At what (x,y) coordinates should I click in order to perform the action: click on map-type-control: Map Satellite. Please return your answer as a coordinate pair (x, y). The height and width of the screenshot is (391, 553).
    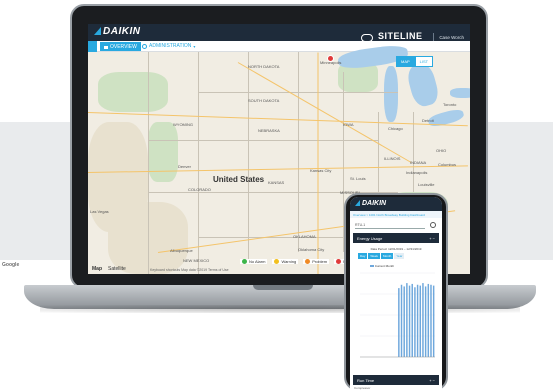
    Looking at the image, I should click on (109, 269).